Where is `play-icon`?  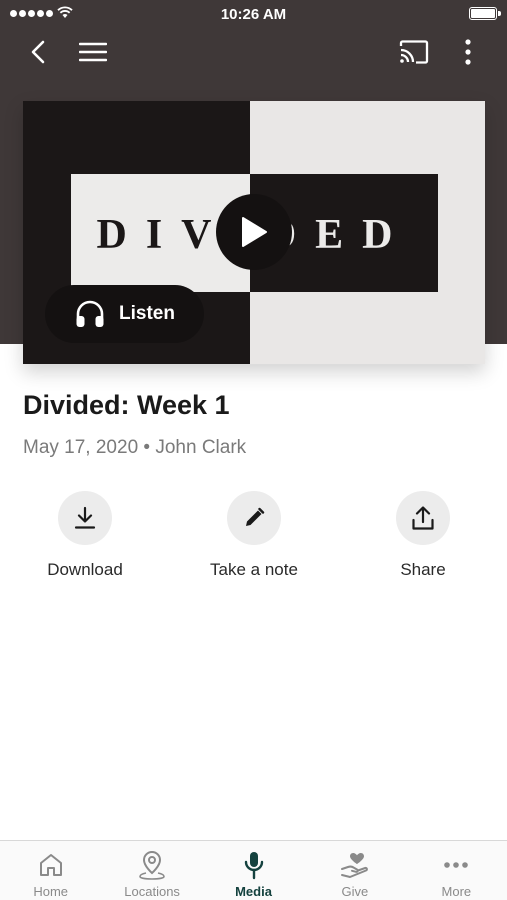
play-icon is located at coordinates (254, 232).